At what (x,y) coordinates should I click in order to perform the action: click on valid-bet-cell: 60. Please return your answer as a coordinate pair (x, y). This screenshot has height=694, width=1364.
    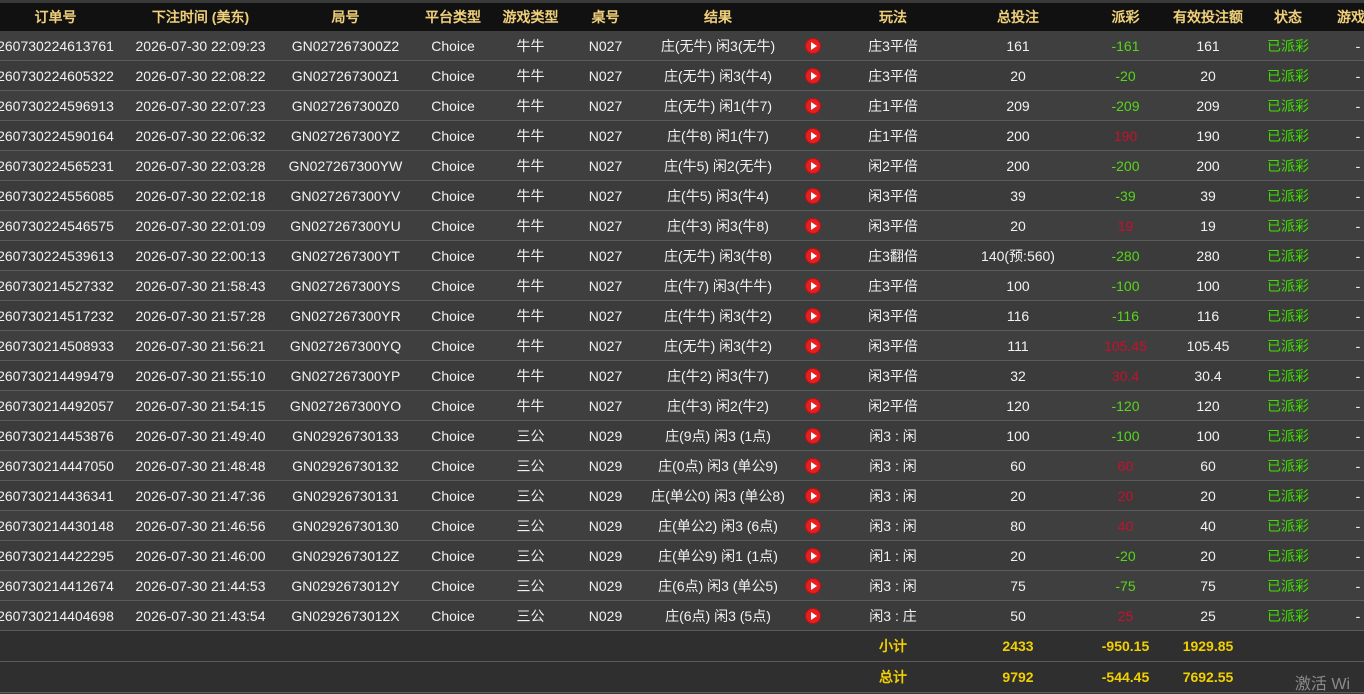
    Looking at the image, I should click on (1208, 465).